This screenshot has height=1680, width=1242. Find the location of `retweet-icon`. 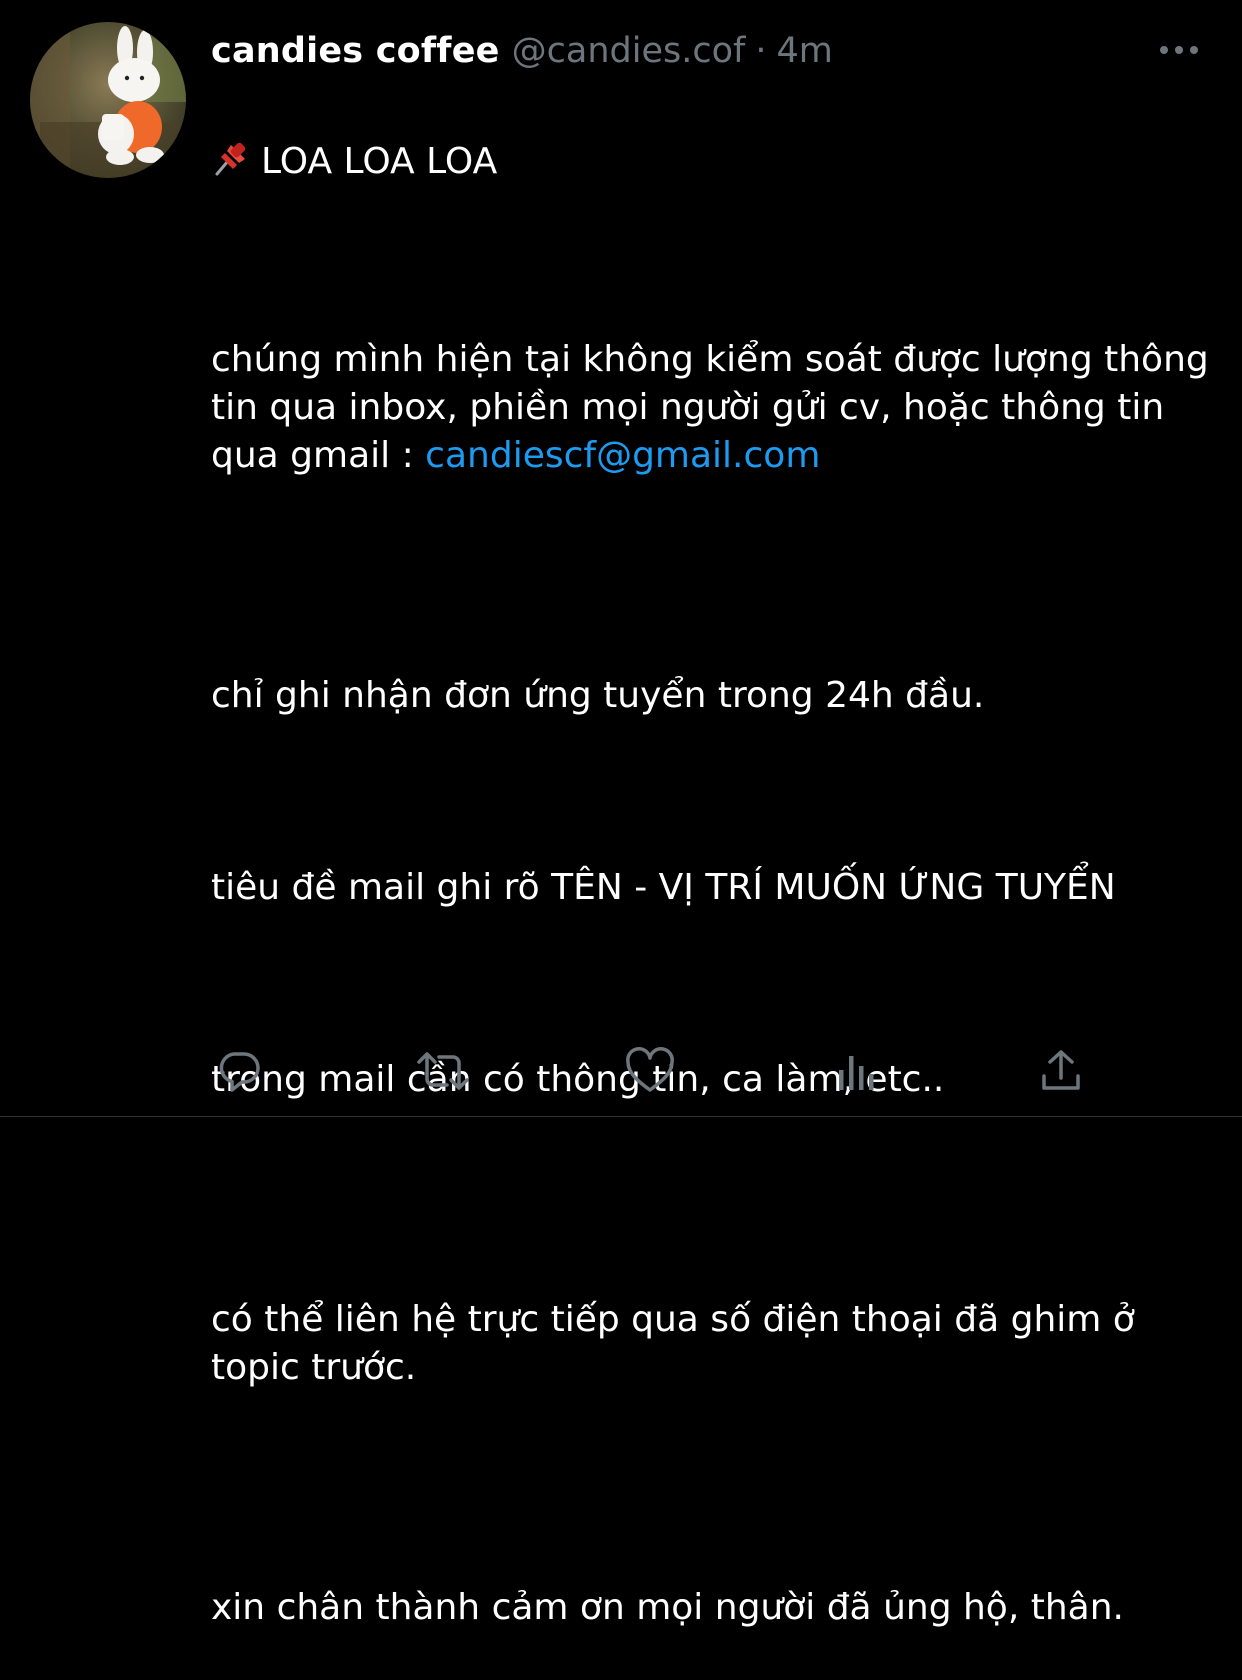

retweet-icon is located at coordinates (443, 1071).